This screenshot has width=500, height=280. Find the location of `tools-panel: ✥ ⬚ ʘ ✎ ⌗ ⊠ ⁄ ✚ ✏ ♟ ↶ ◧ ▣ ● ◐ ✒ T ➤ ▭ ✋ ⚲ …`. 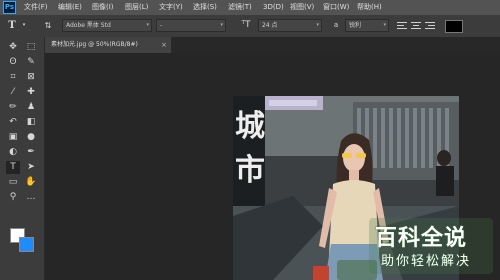

tools-panel: ✥ ⬚ ʘ ✎ ⌗ ⊠ ⁄ ✚ ✏ ♟ ↶ ◧ ▣ ● ◐ ✒ T ➤ ▭ ✋ ⚲ … is located at coordinates (22, 158).